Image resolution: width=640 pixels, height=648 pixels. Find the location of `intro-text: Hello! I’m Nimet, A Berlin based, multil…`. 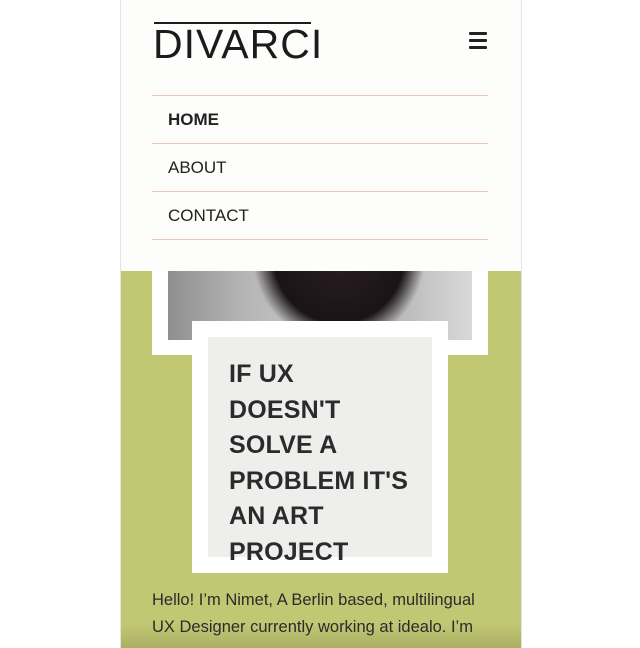

intro-text: Hello! I’m Nimet, A Berlin based, multil… is located at coordinates (313, 613).